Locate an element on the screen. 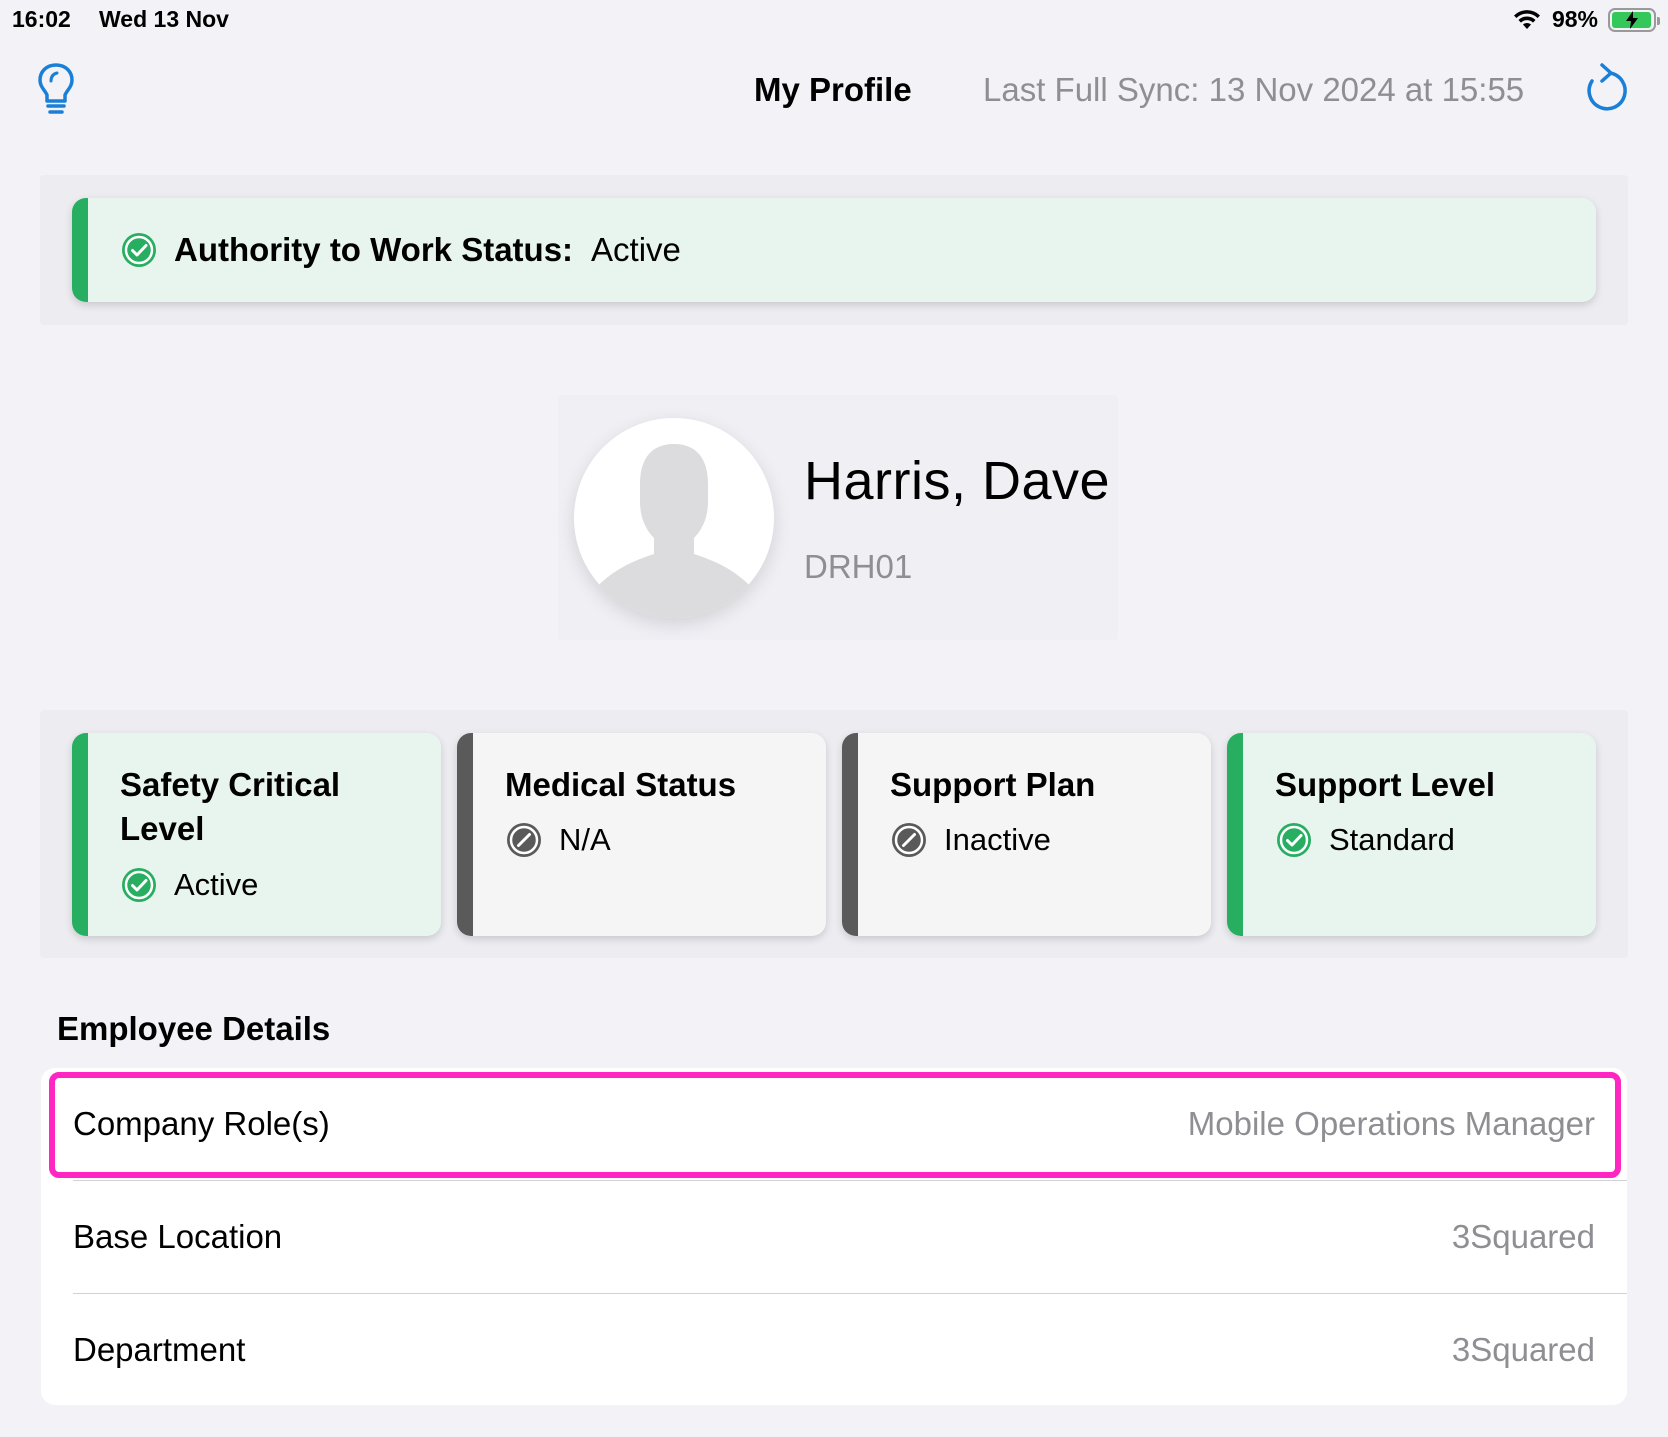  detail-row-base-location: Base Location 3Squared is located at coordinates (834, 1237).